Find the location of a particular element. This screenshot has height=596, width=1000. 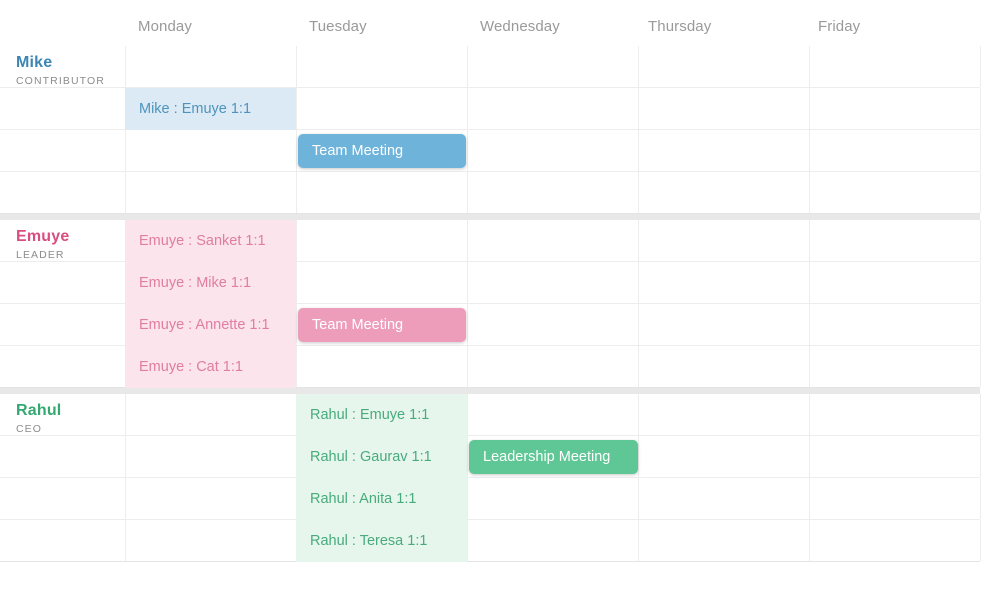

schedule-row: Rahul : Gaurav 1:1 Leadership Meeting is located at coordinates (490, 457).